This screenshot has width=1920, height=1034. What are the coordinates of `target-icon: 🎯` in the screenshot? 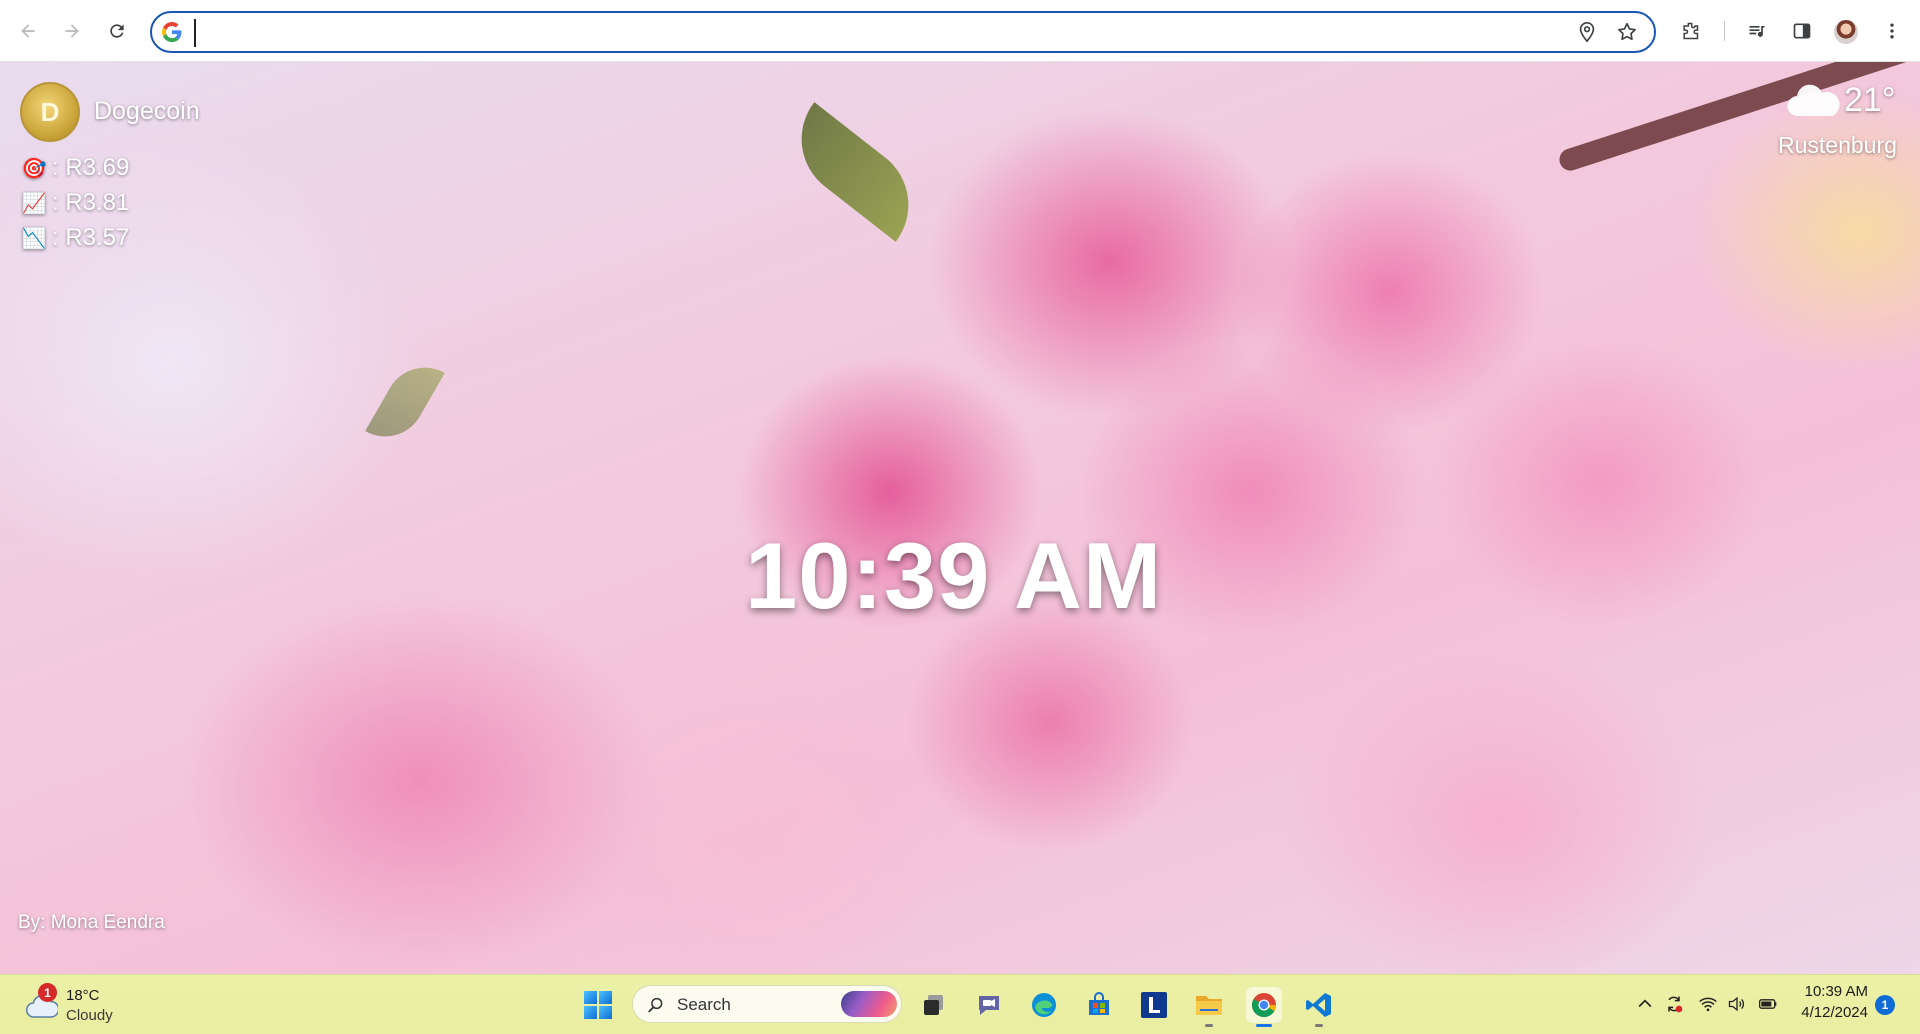 It's located at (34, 168).